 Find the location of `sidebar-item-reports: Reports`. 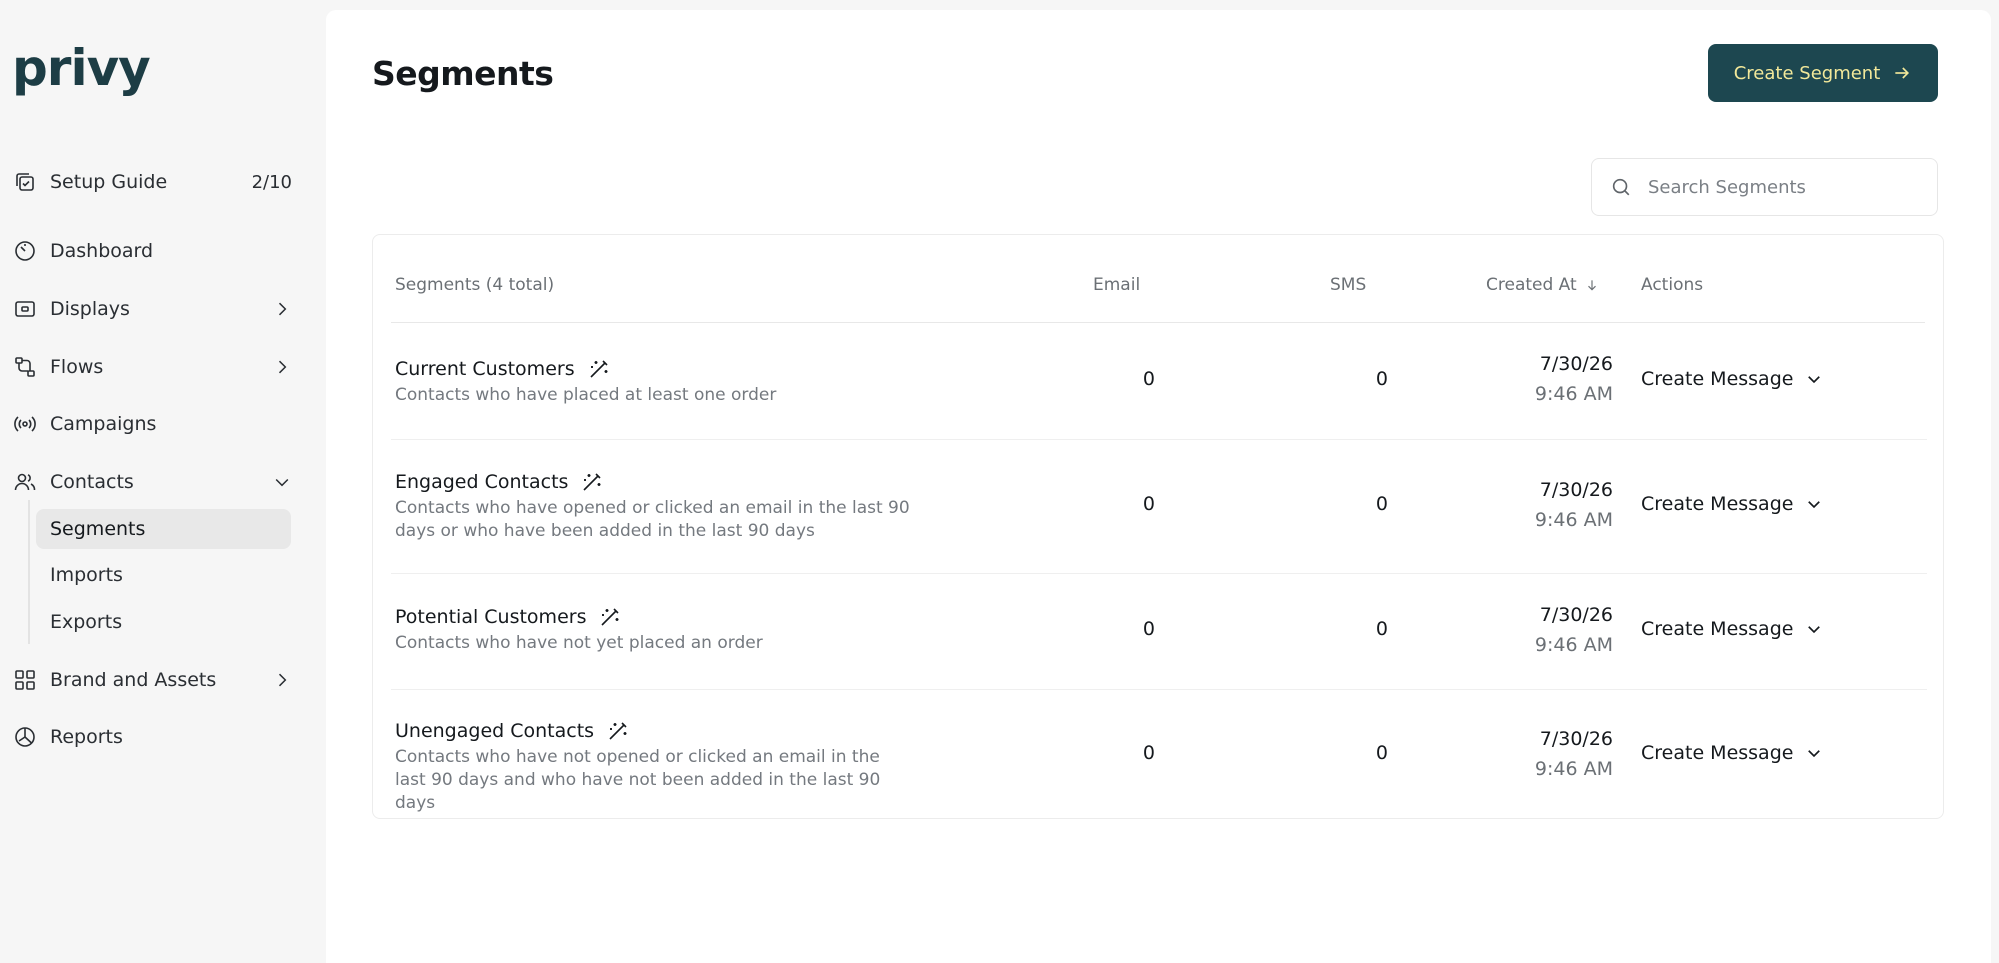

sidebar-item-reports: Reports is located at coordinates (152, 737).